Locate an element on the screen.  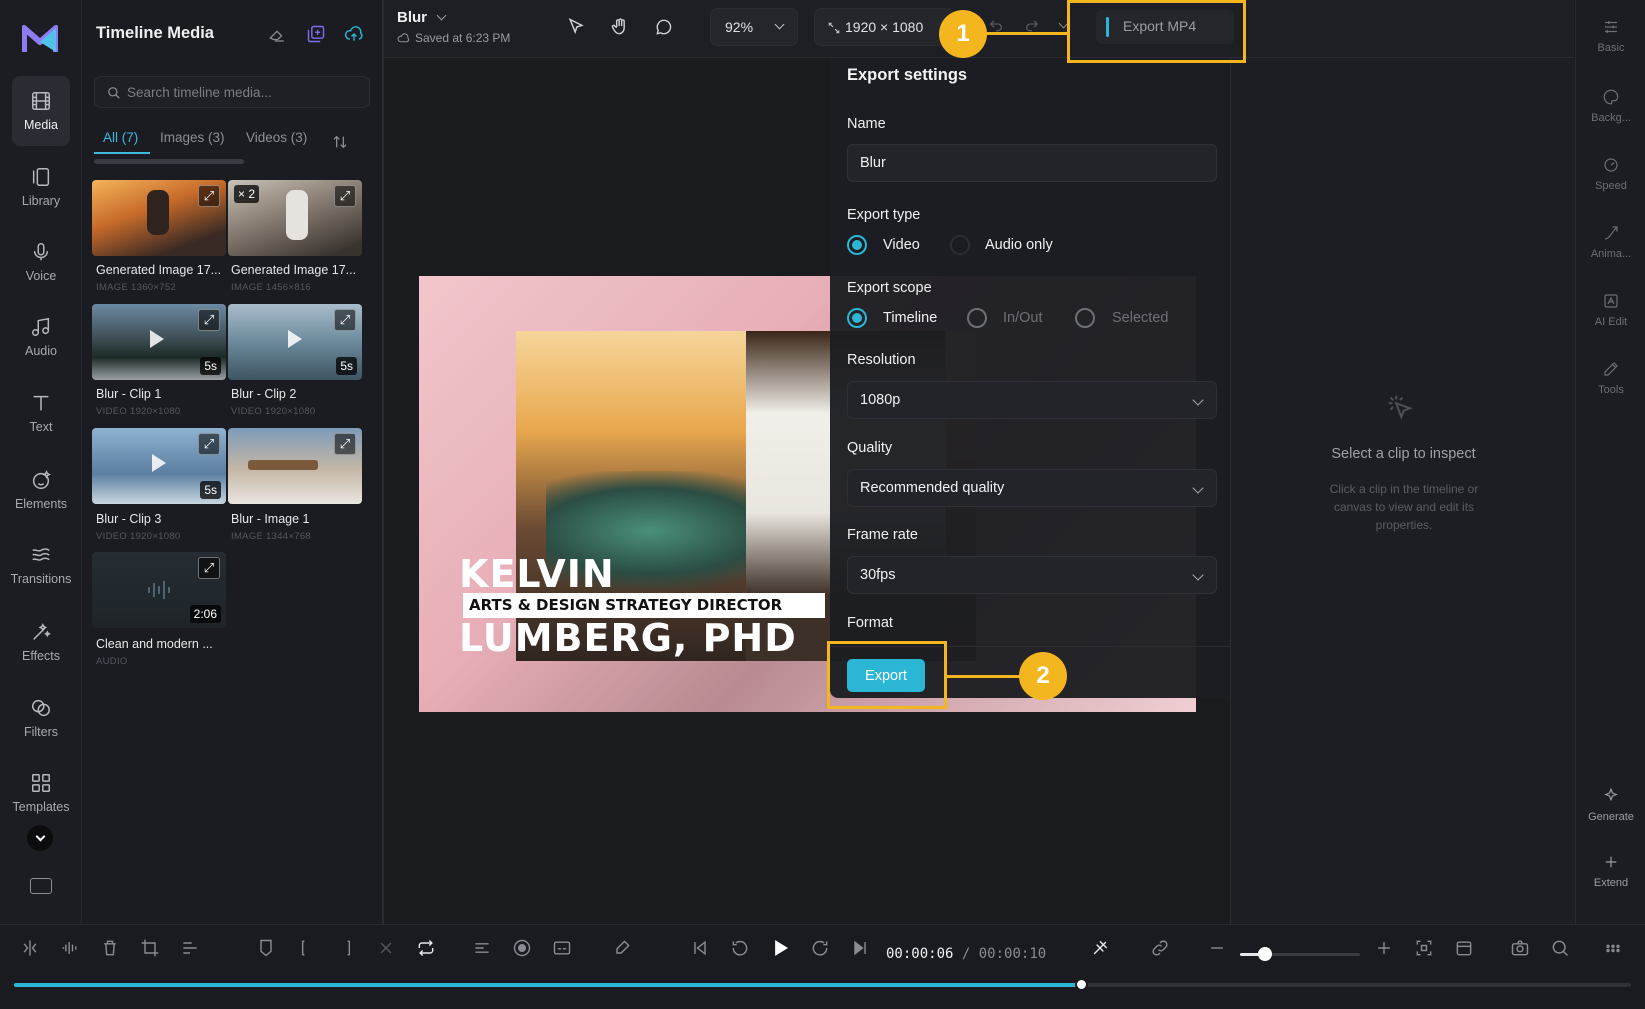
right-rail-extend: Extend is located at coordinates (1610, 871).